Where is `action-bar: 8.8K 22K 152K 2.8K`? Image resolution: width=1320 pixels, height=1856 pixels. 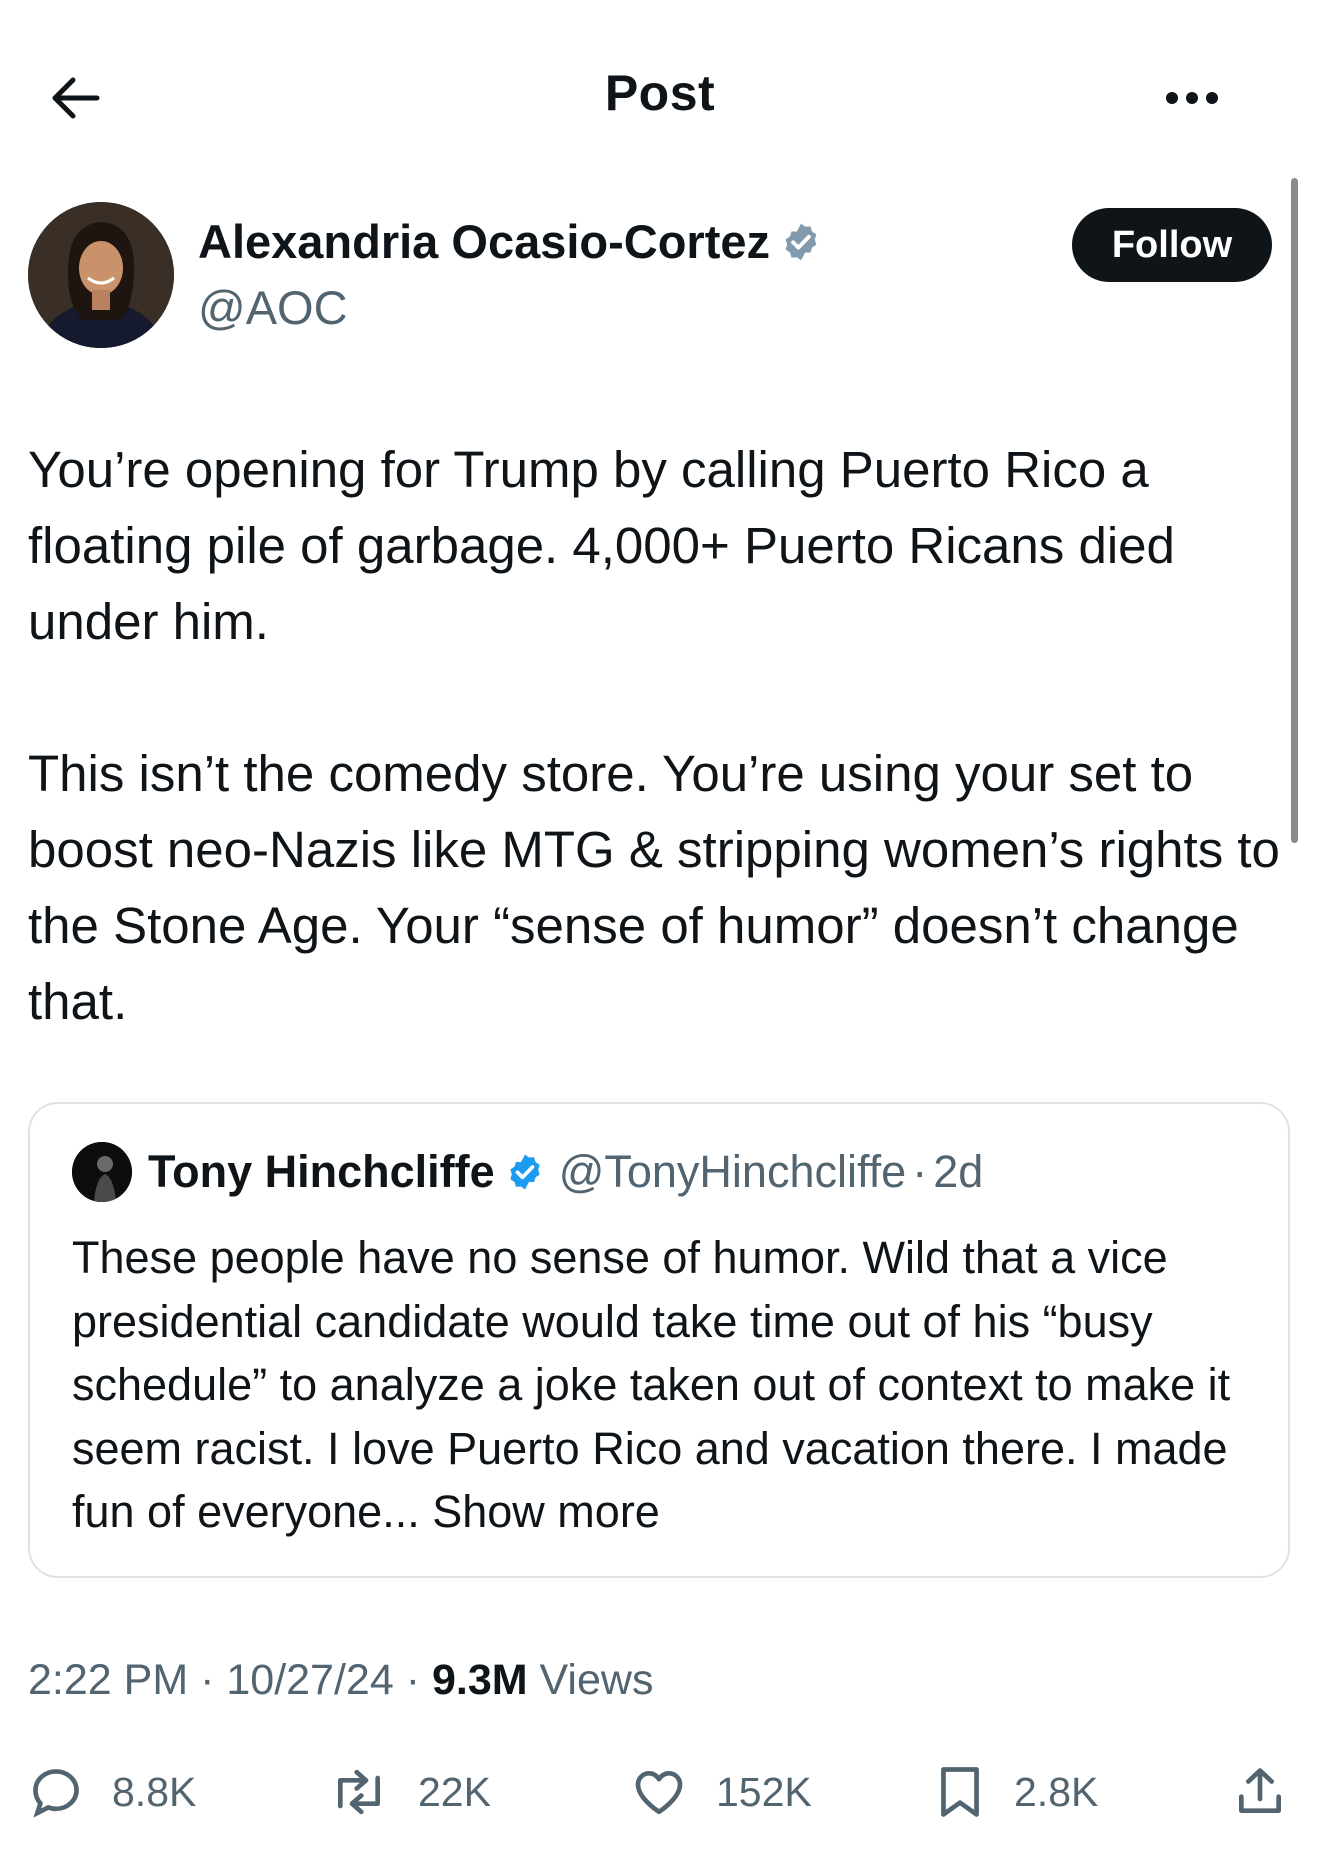
action-bar: 8.8K 22K 152K 2.8K is located at coordinates (660, 1792).